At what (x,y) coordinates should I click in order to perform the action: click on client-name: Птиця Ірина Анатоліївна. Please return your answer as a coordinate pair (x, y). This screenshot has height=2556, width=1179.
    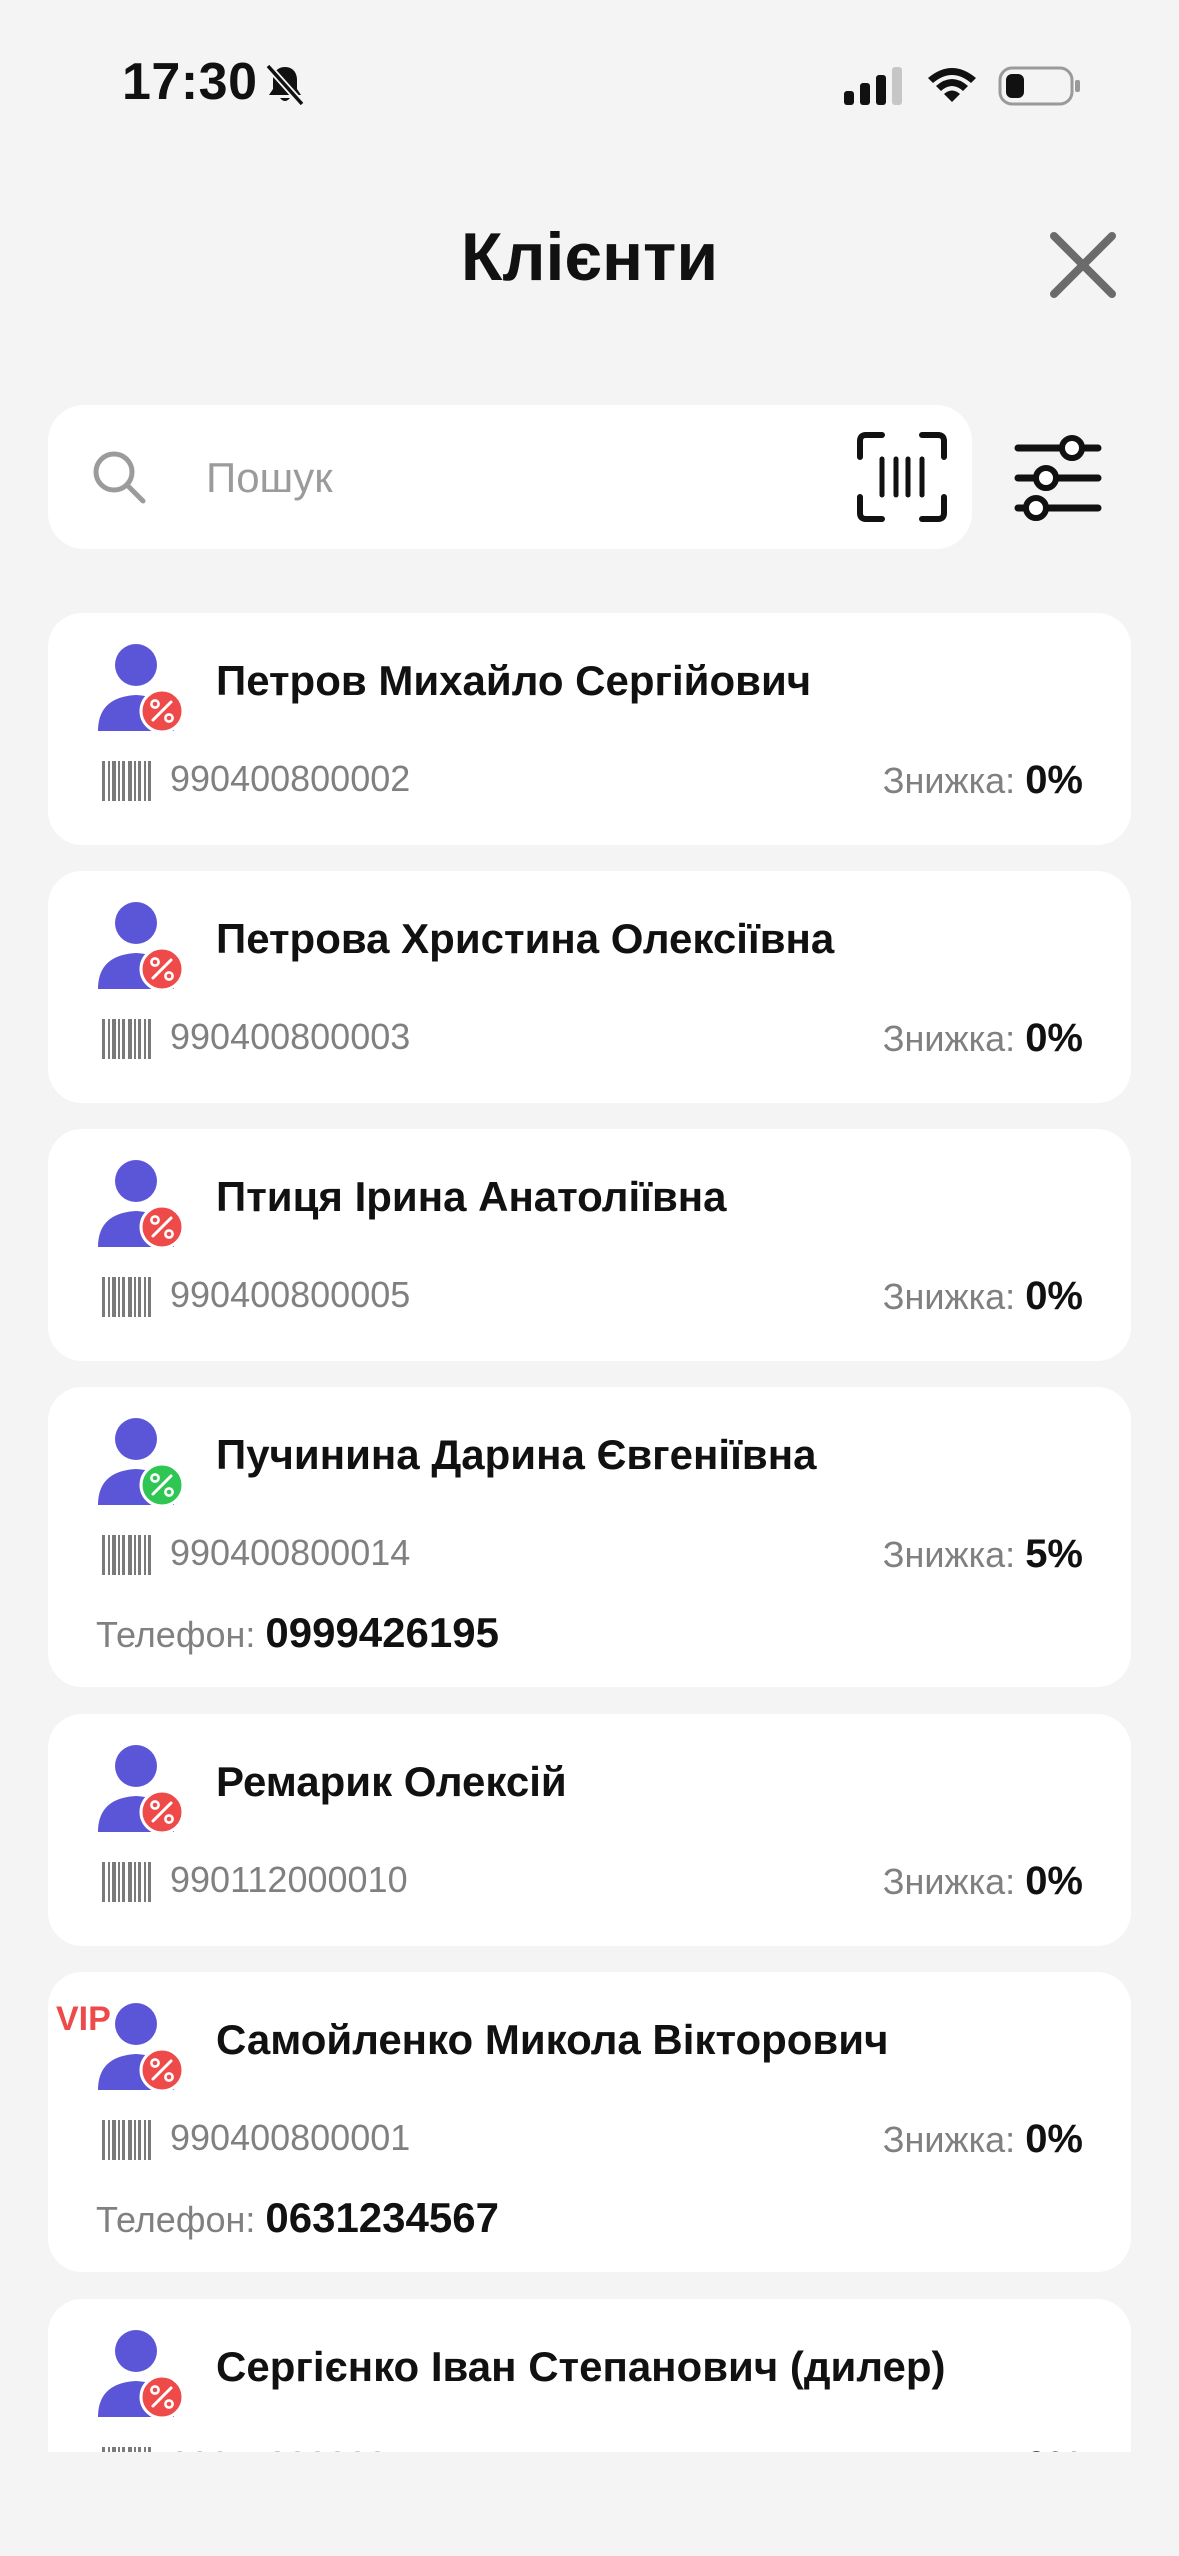
    Looking at the image, I should click on (471, 1196).